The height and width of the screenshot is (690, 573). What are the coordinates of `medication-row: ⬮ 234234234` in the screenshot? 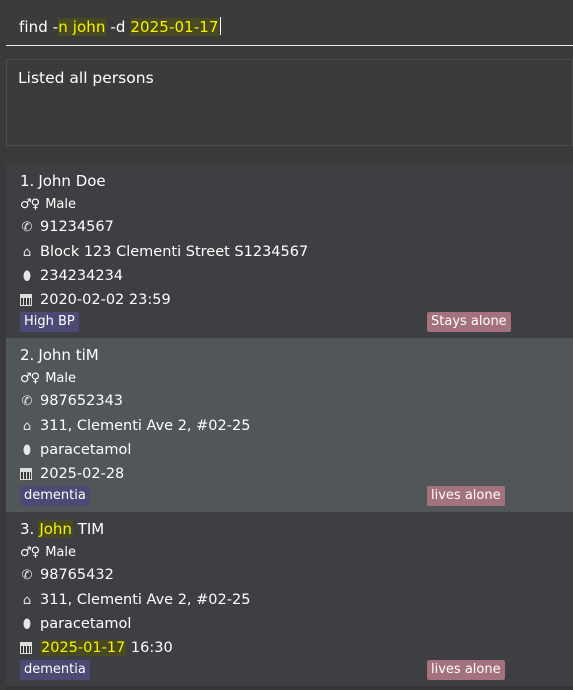 It's located at (71, 276).